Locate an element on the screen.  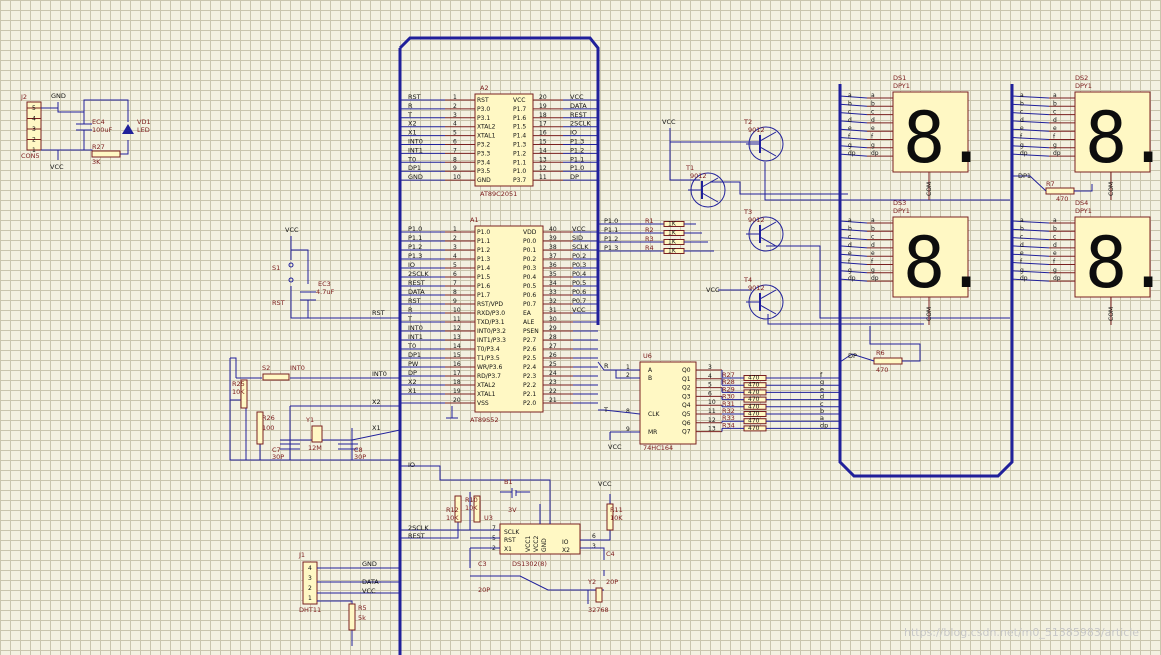
pin-name: P2.6 is located at coordinates (529, 349).